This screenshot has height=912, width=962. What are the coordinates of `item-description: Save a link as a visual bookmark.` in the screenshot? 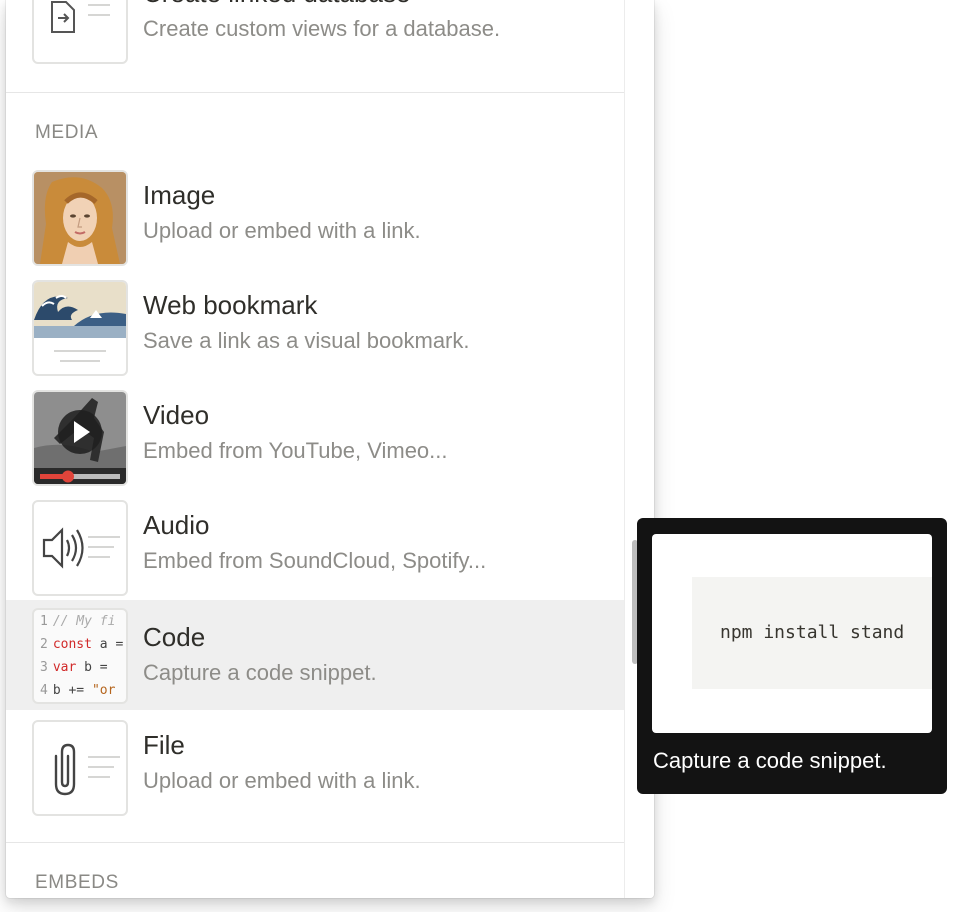 It's located at (306, 340).